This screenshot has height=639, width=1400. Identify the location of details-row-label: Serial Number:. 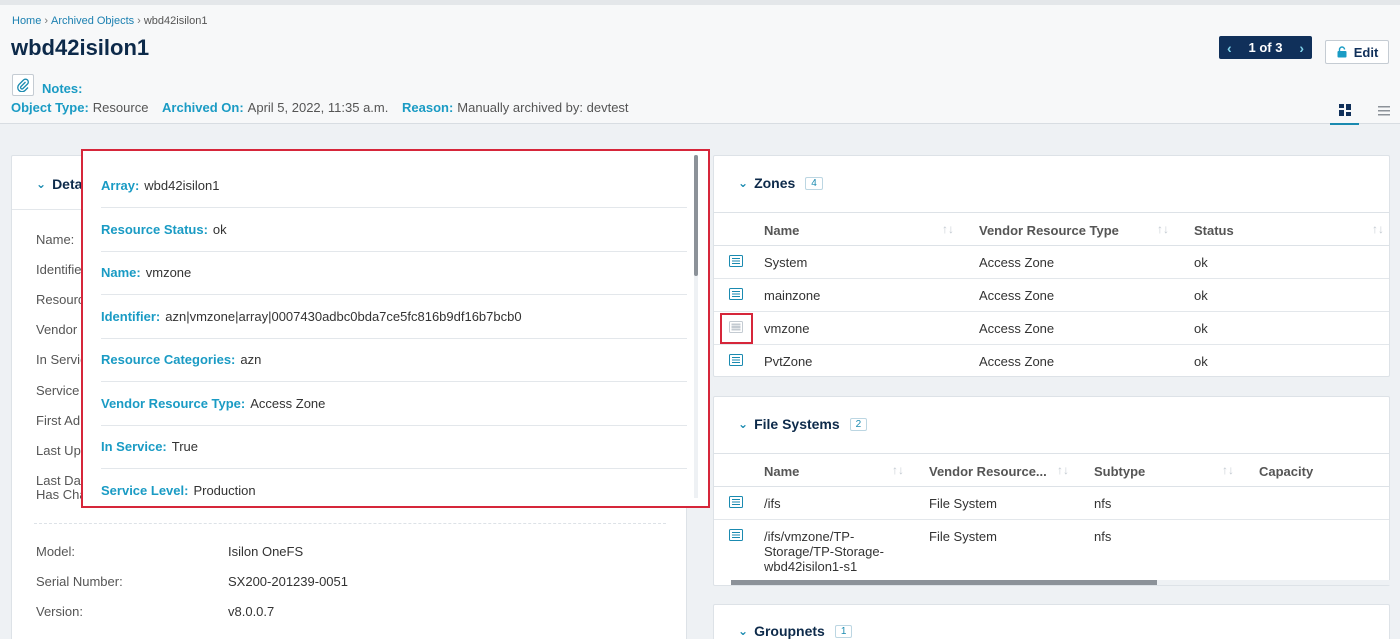
(79, 581).